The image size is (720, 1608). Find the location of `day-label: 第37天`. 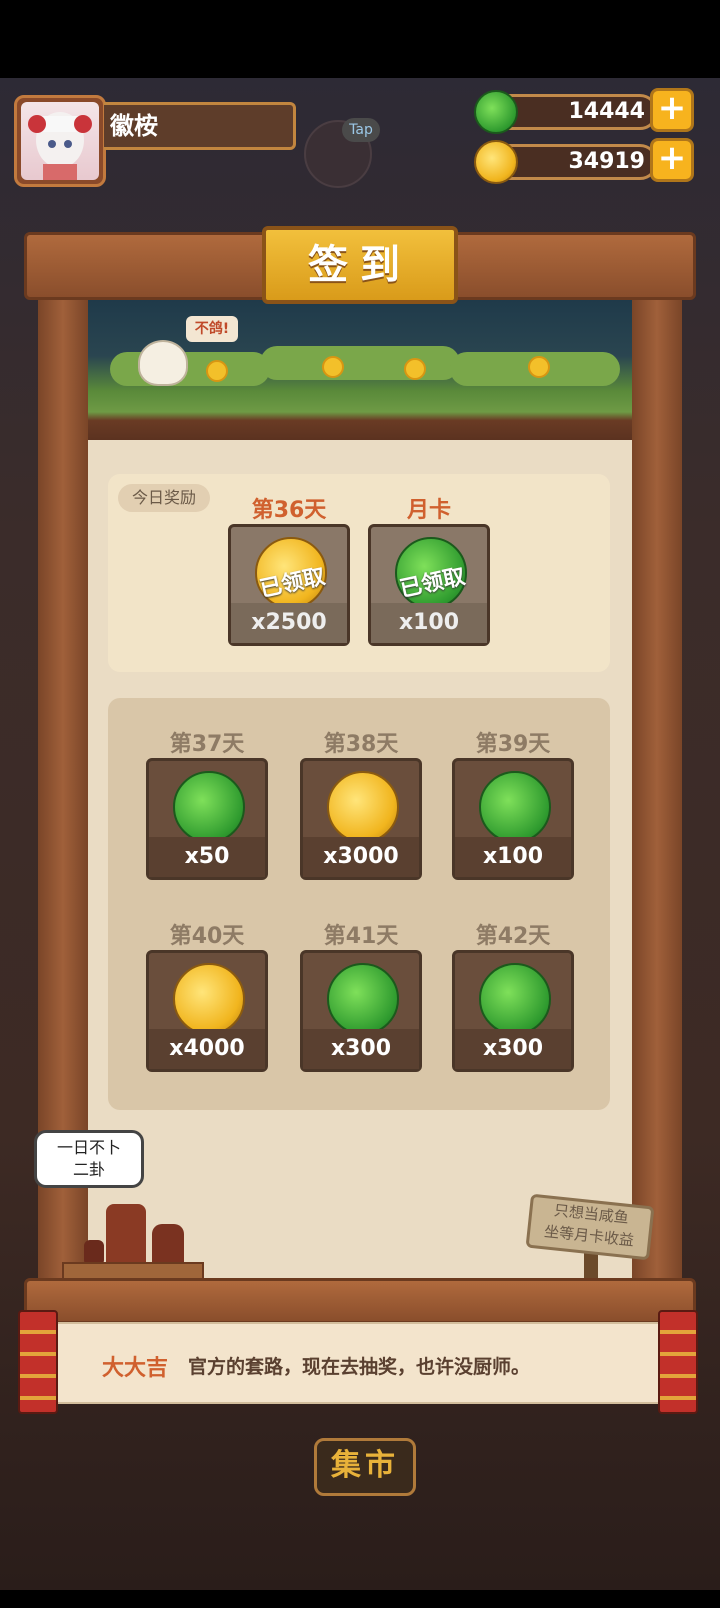

day-label: 第37天 is located at coordinates (207, 744).